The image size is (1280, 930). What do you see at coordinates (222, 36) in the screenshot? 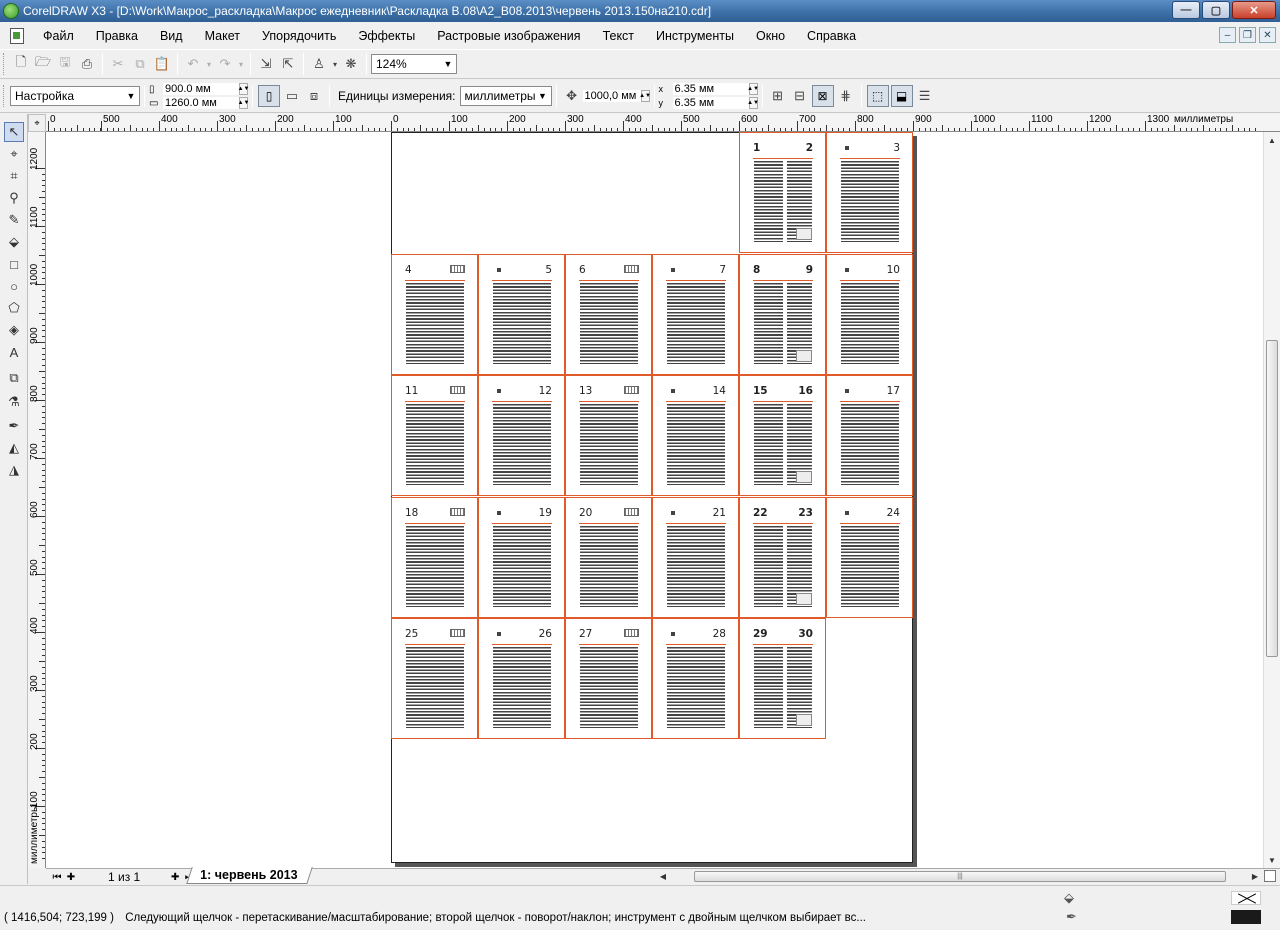
I see `menu-layout: Макет` at bounding box center [222, 36].